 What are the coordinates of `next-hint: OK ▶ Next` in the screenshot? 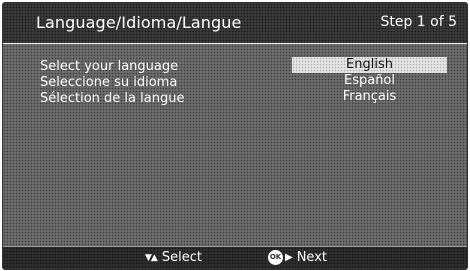 It's located at (297, 258).